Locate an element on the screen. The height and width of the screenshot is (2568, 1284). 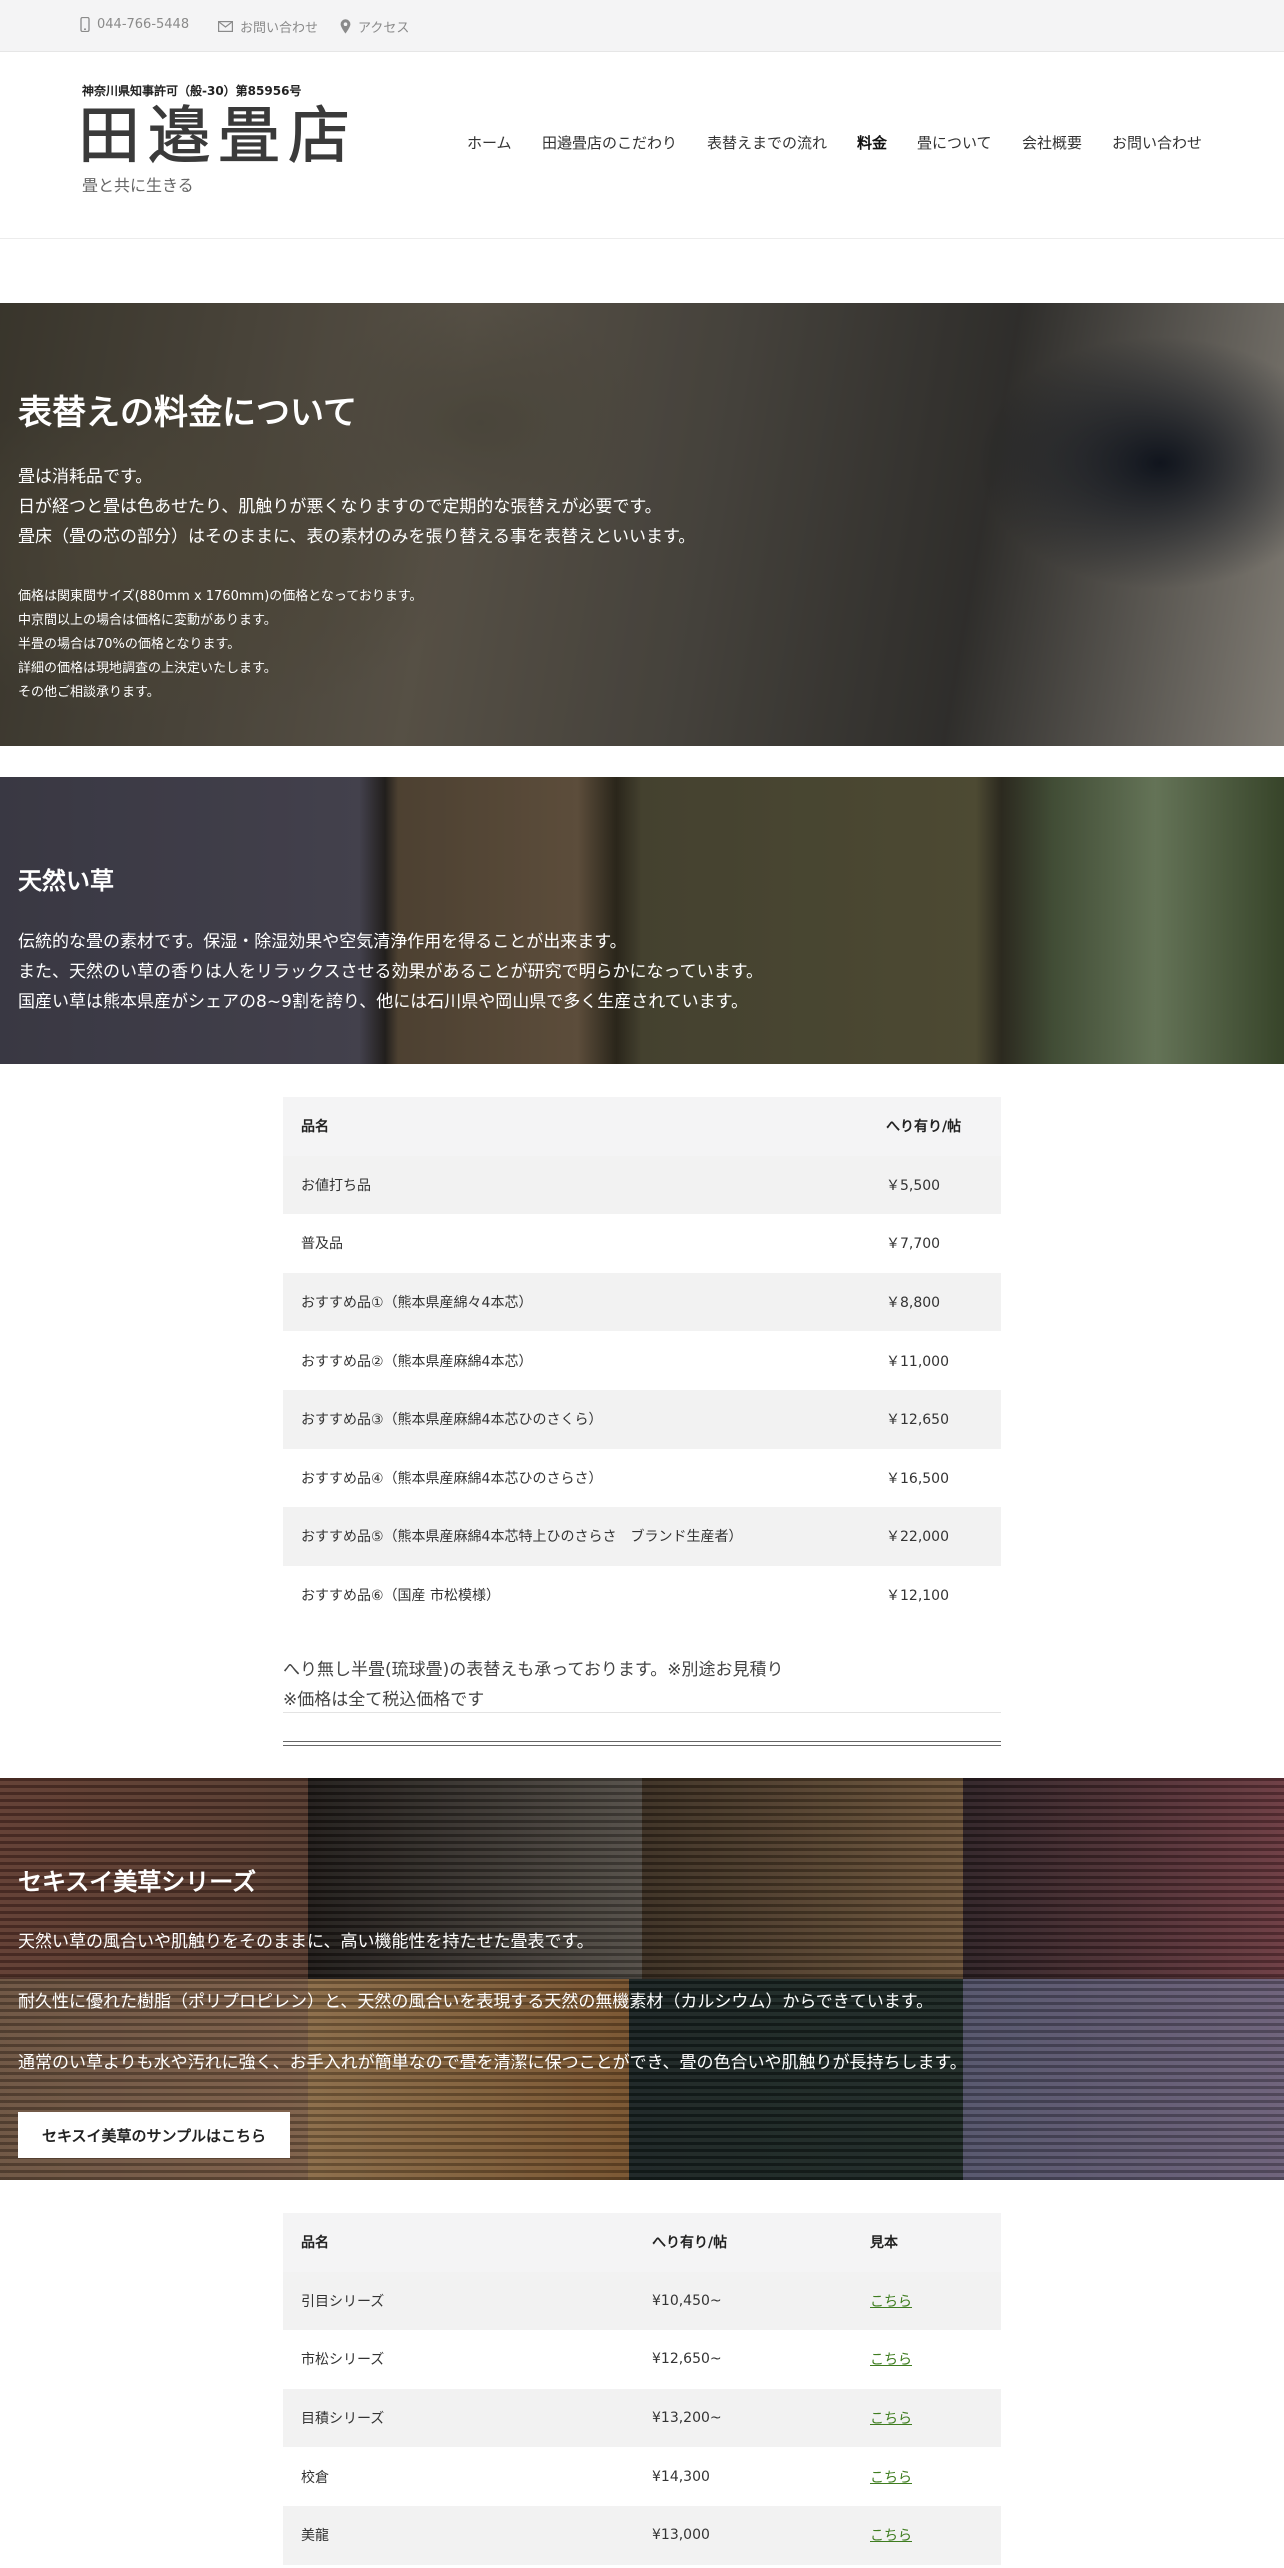
product-price: ￥11,000 is located at coordinates (934, 1360).